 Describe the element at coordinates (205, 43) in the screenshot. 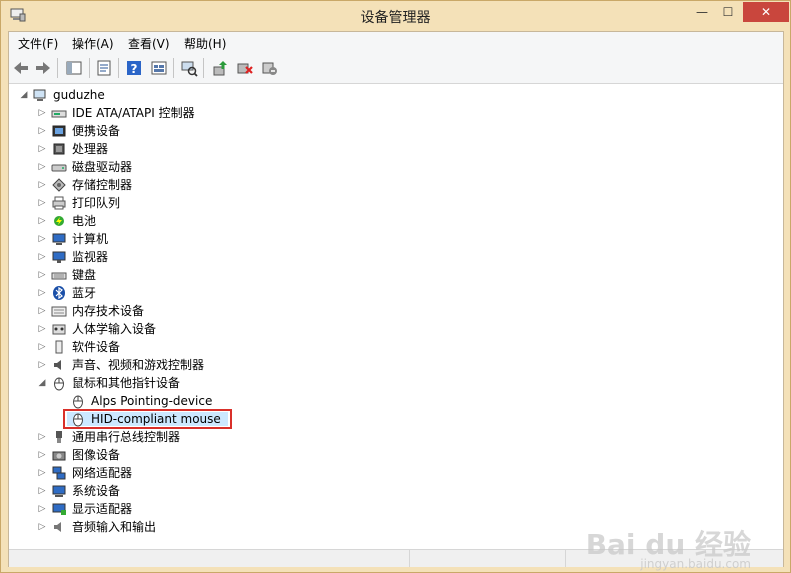

I see `menu-help: 帮助(H)` at that location.